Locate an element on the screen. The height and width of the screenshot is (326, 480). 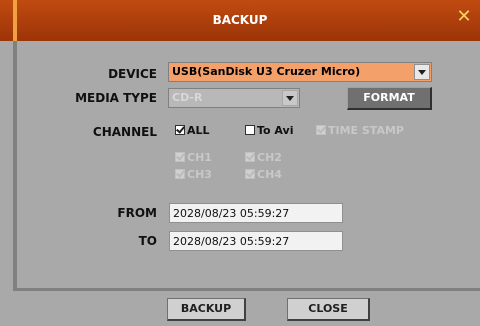
to-avi-checkbox: To Avi is located at coordinates (269, 131).